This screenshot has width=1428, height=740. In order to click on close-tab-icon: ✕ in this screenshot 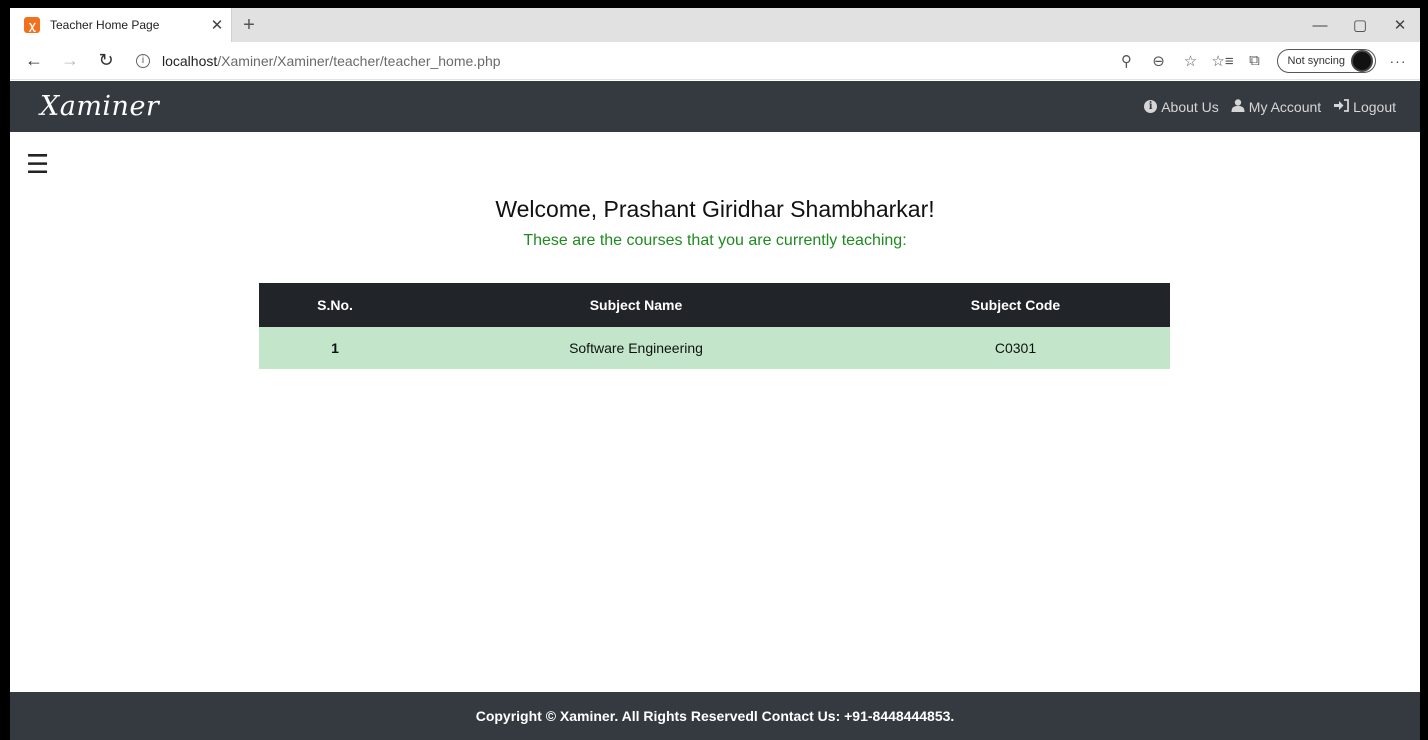, I will do `click(217, 25)`.